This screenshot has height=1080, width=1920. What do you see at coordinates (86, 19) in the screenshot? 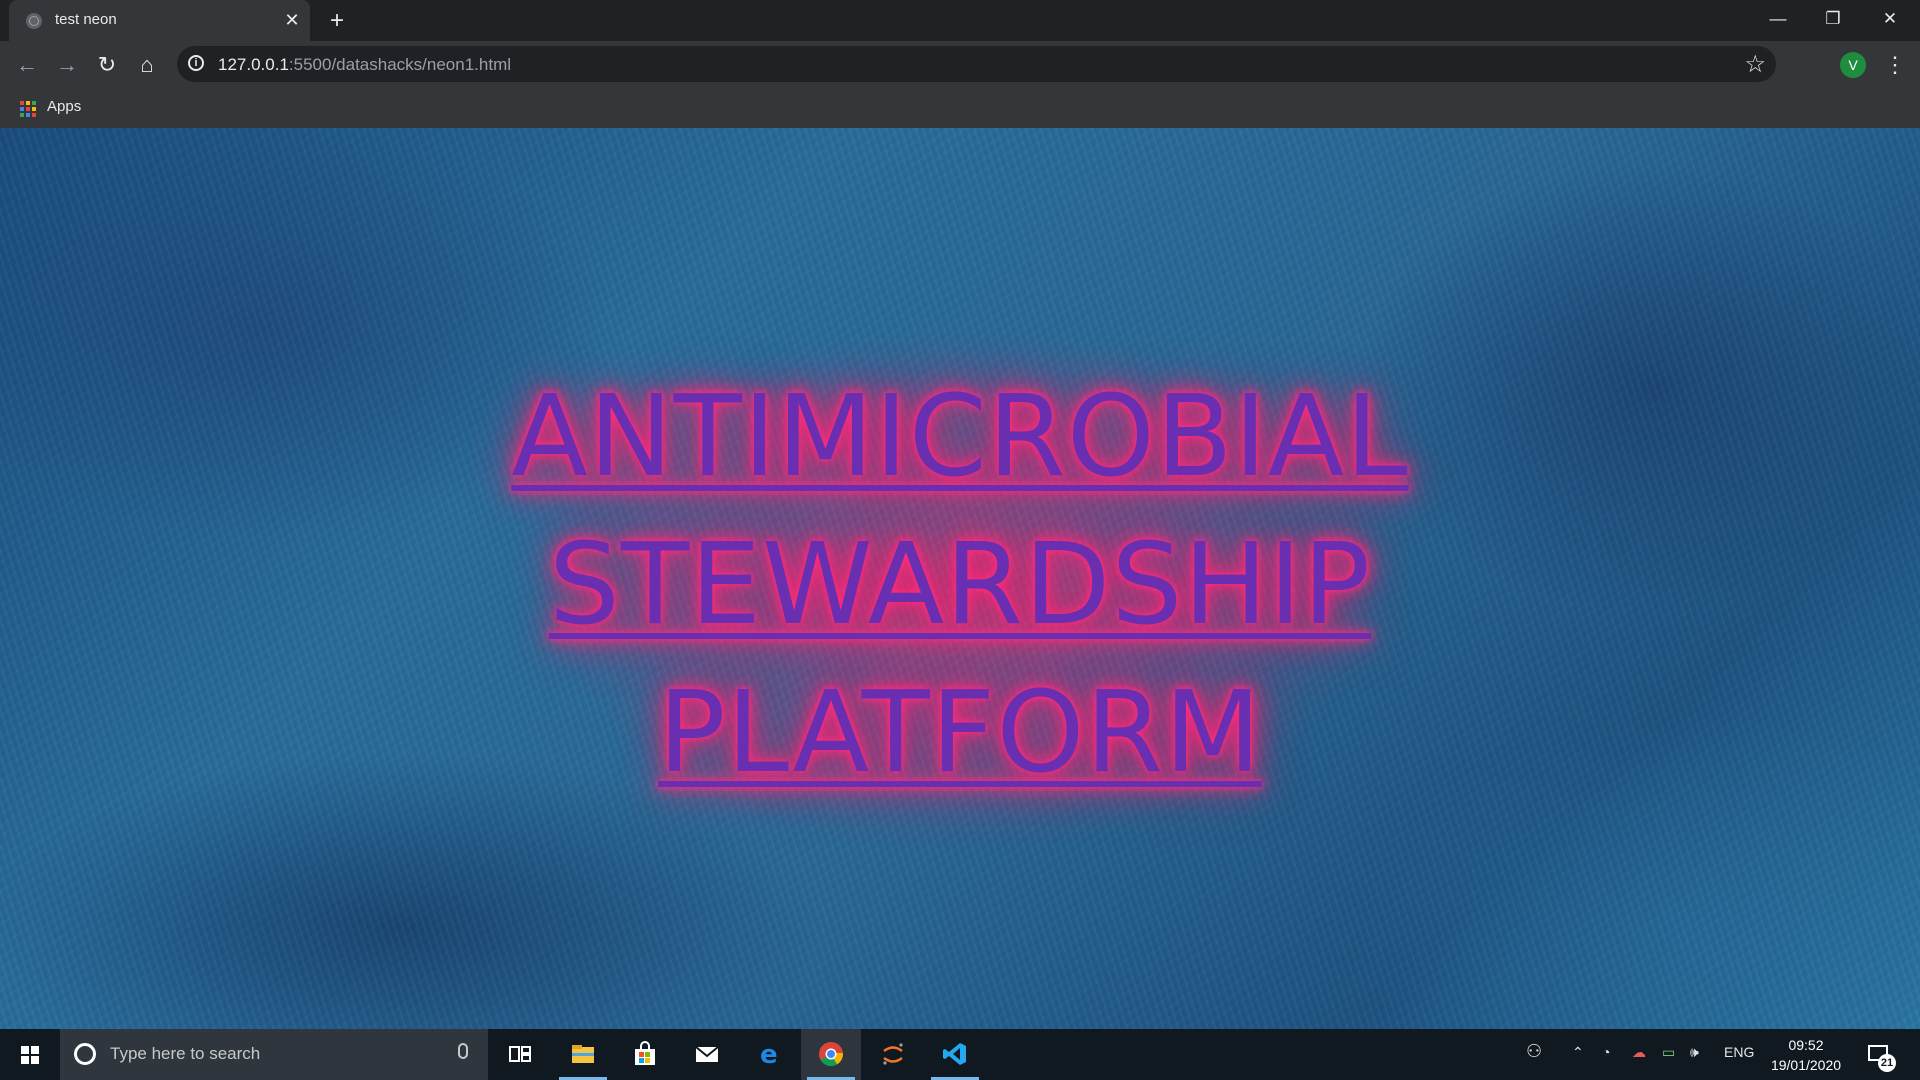
I see `tab-title: test neon` at bounding box center [86, 19].